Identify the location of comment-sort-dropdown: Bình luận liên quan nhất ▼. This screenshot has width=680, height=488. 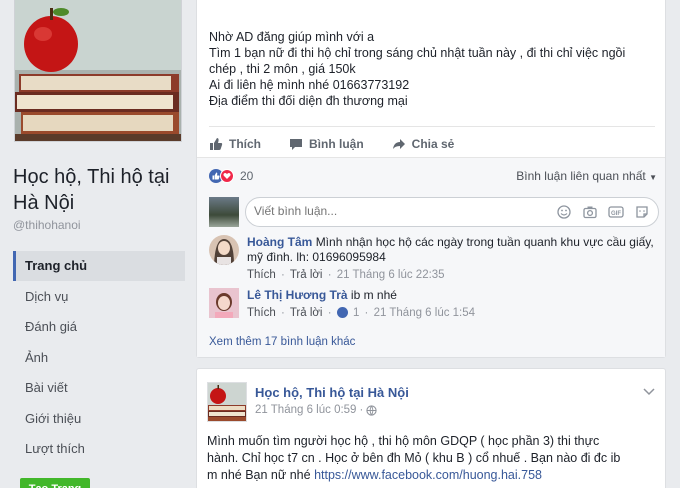
(586, 176).